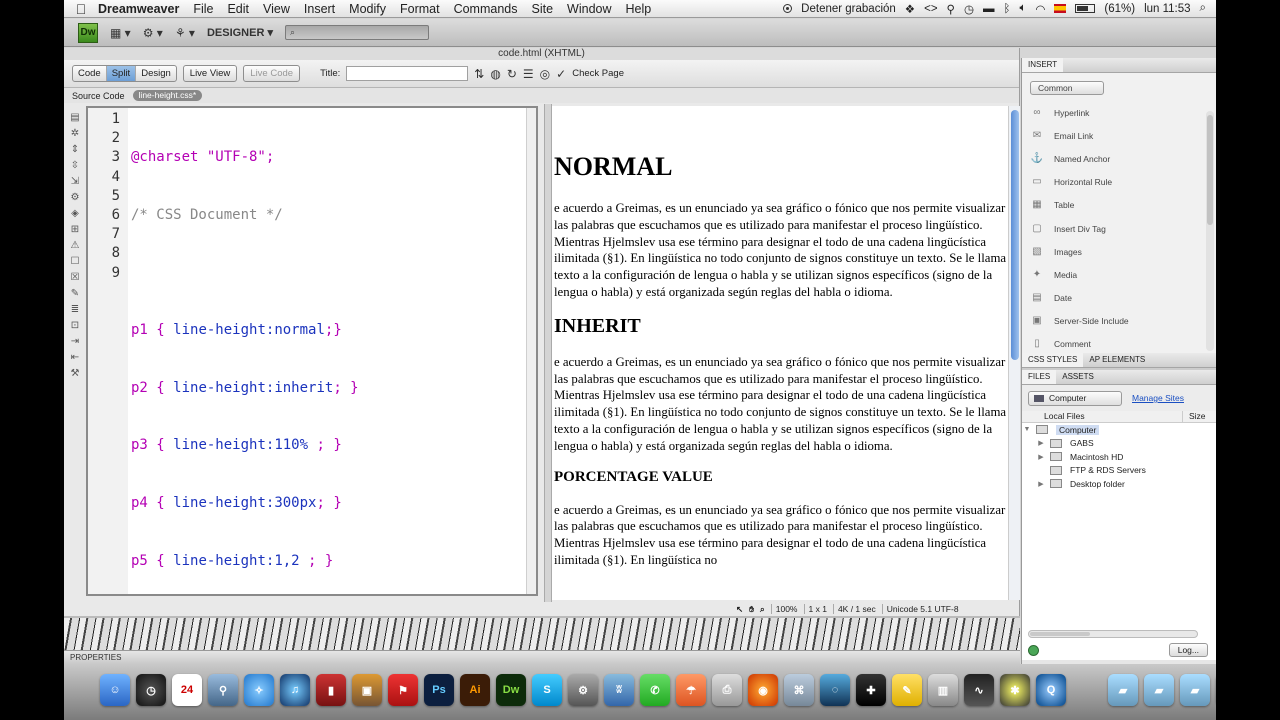 The height and width of the screenshot is (720, 1280). What do you see at coordinates (531, 351) in the screenshot?
I see `code-scrollbar` at bounding box center [531, 351].